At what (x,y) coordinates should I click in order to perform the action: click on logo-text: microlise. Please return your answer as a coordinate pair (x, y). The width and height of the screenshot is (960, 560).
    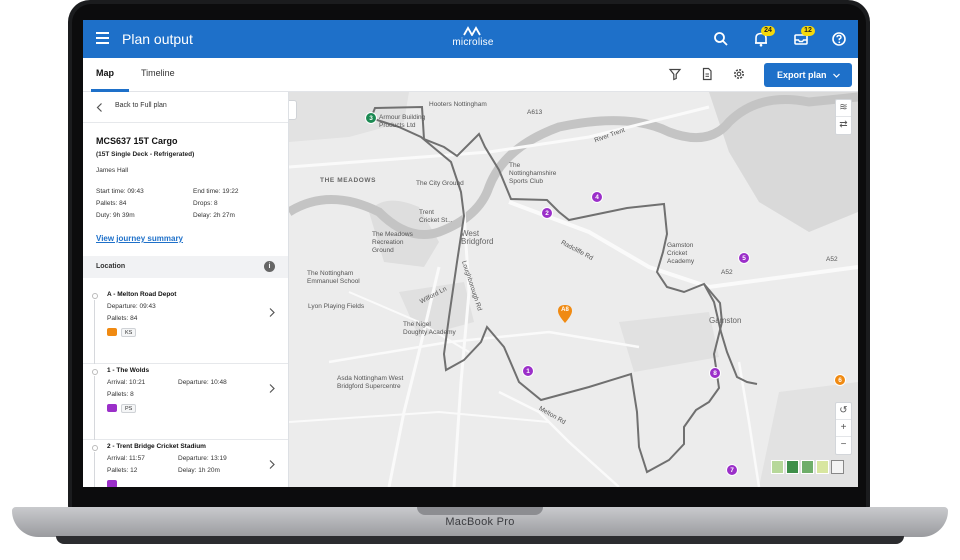
    Looking at the image, I should click on (473, 42).